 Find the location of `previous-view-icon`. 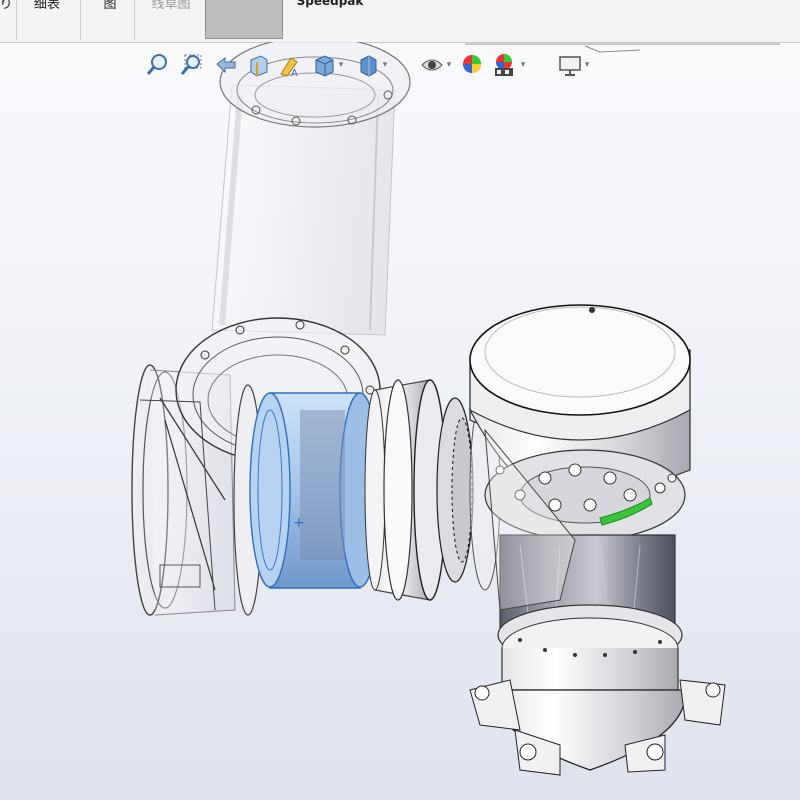

previous-view-icon is located at coordinates (226, 65).